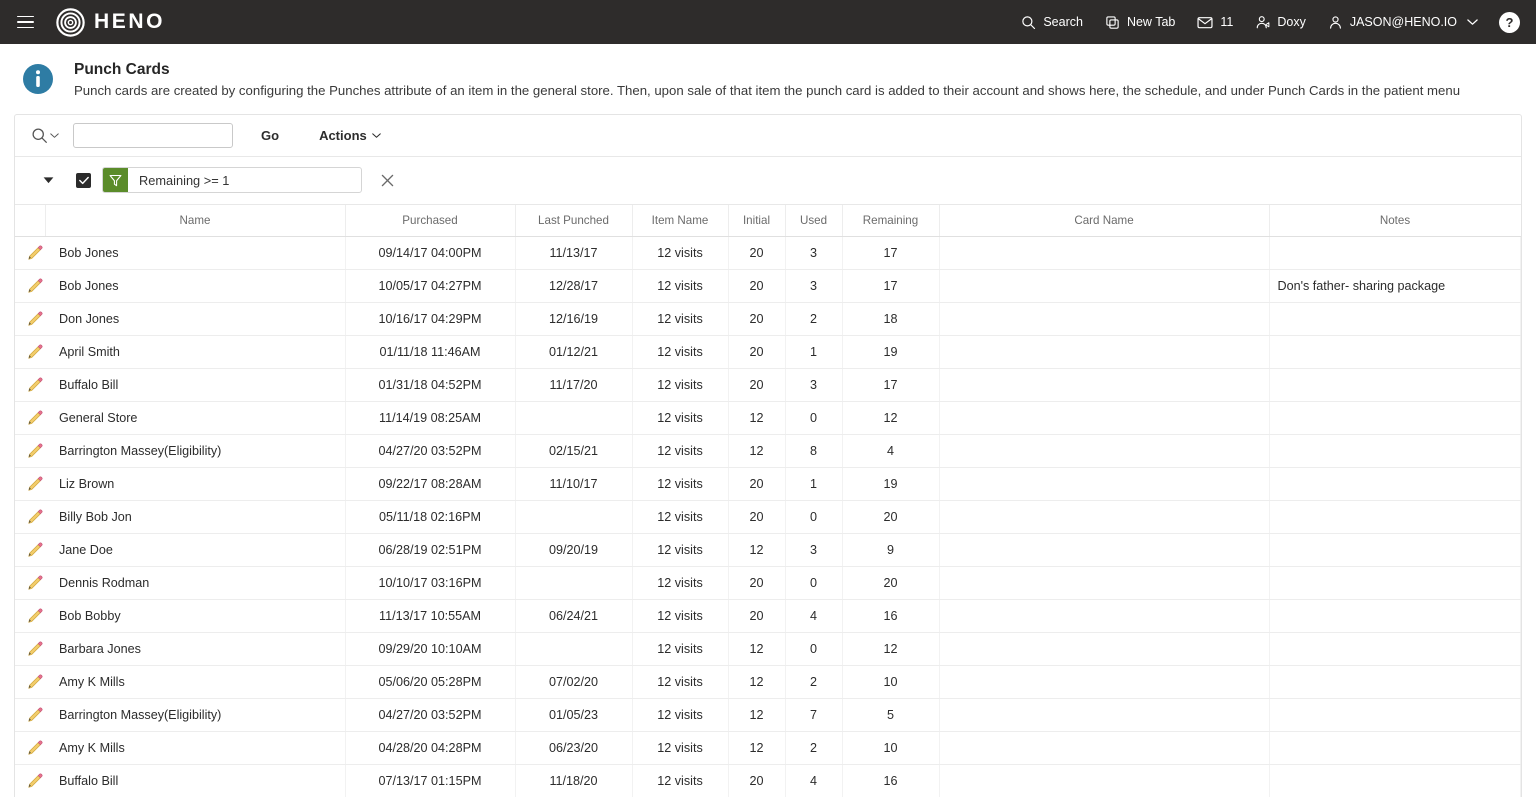  What do you see at coordinates (48, 180) in the screenshot?
I see `filter-collapse-toggle` at bounding box center [48, 180].